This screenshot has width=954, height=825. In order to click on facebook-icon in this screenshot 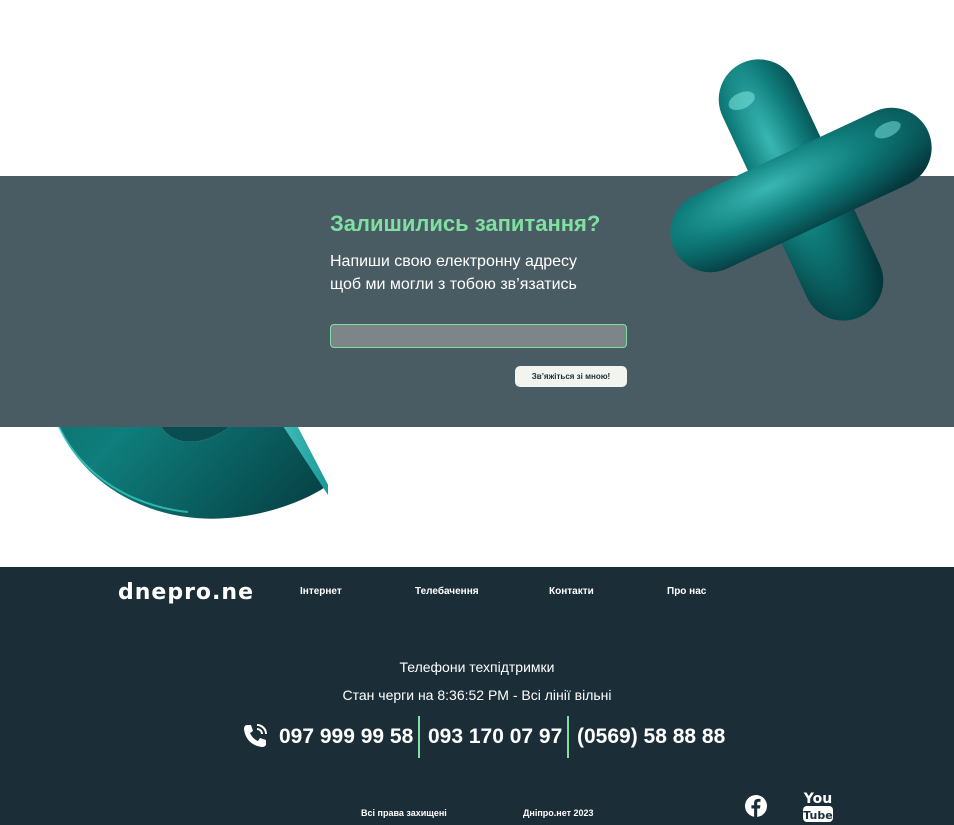, I will do `click(756, 806)`.